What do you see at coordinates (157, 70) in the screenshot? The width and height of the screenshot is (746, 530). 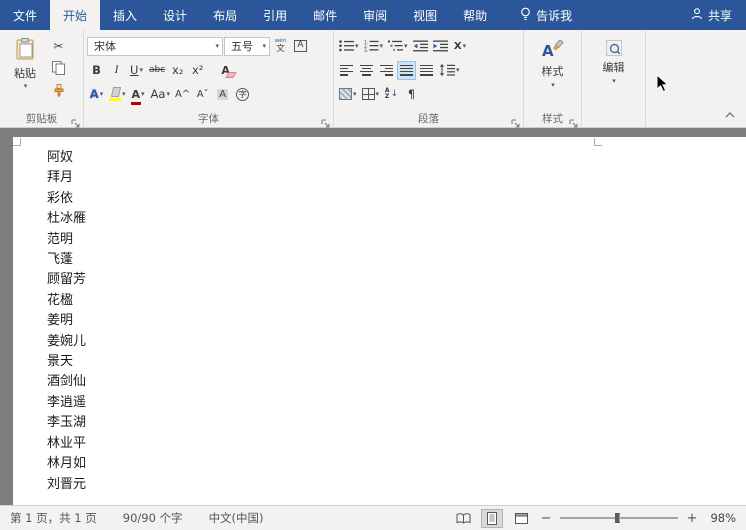 I see `strikethrough-button: abc` at bounding box center [157, 70].